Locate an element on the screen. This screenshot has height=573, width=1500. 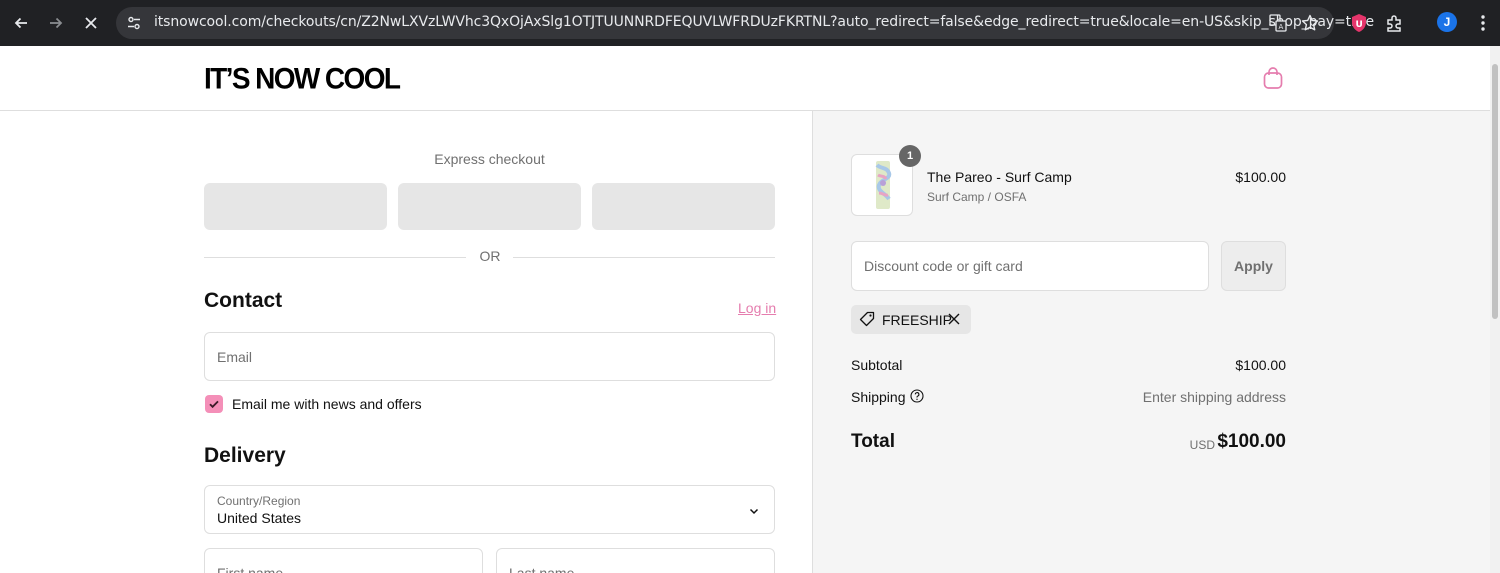
total-label: Total is located at coordinates (873, 441).